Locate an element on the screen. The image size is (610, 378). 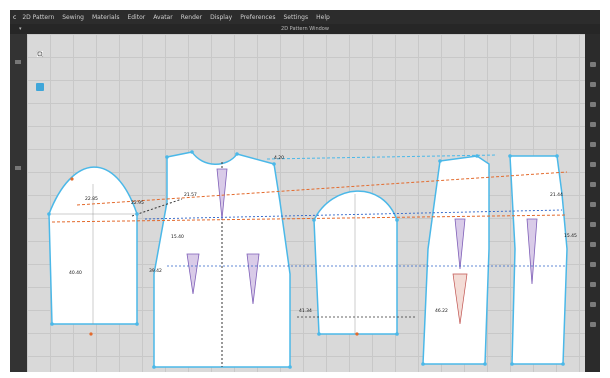
back-panel-right is located at coordinates (538, 260).